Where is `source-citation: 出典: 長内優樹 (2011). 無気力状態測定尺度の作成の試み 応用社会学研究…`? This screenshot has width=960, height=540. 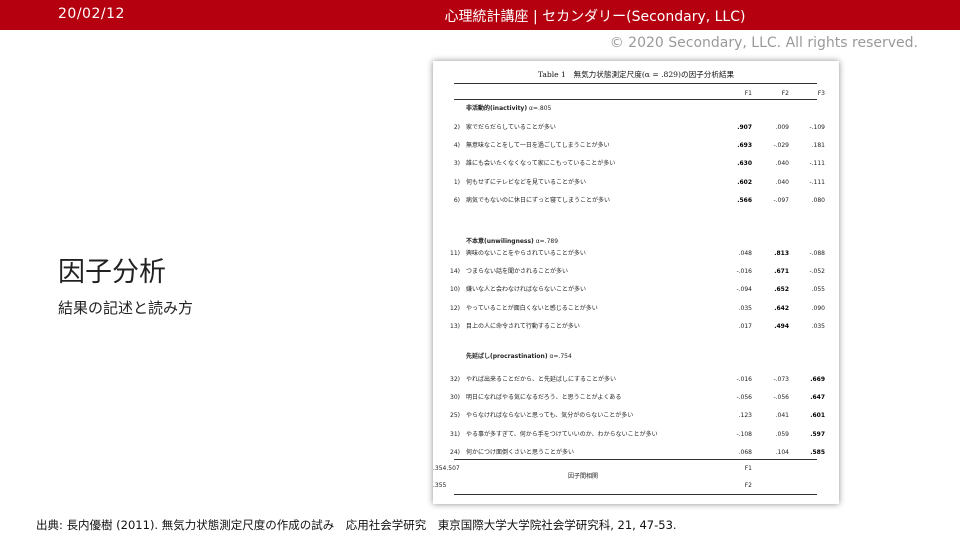
source-citation: 出典: 長内優樹 (2011). 無気力状態測定尺度の作成の試み 応用社会学研究… is located at coordinates (356, 525).